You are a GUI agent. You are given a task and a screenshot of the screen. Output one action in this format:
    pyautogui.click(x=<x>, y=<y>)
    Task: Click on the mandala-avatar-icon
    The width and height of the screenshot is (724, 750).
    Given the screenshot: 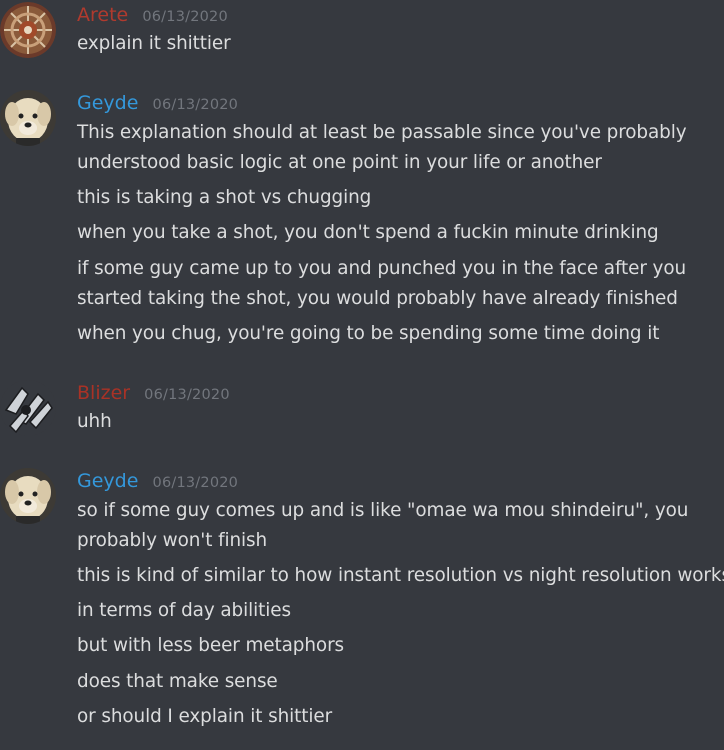 What is the action you would take?
    pyautogui.click(x=28, y=30)
    